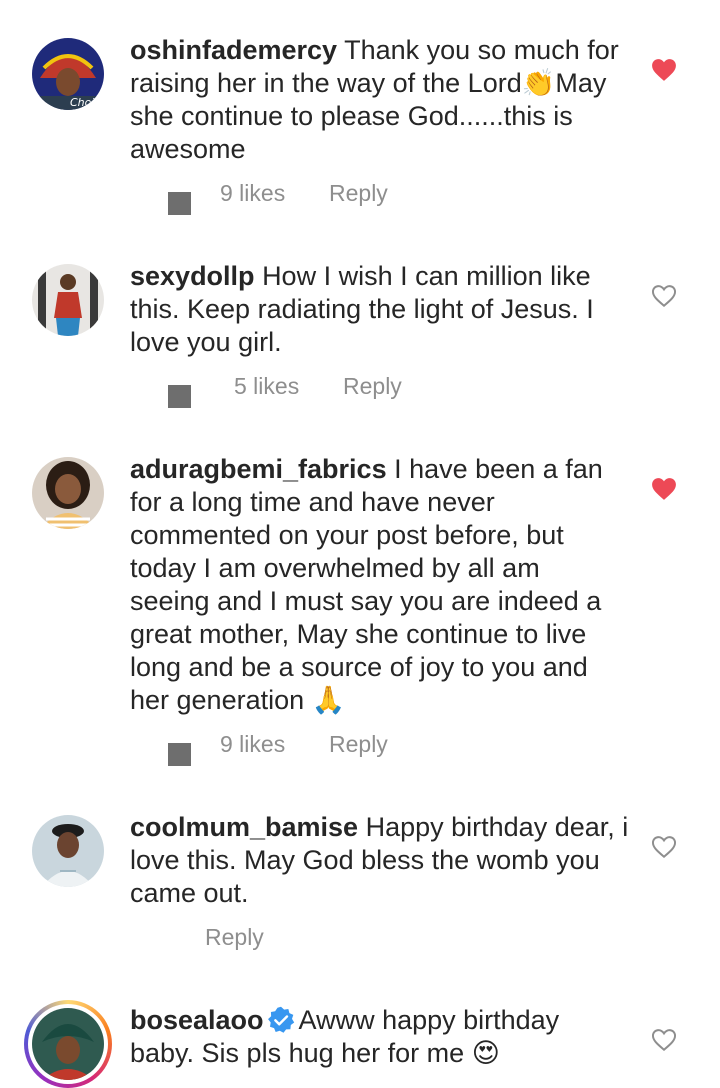  Describe the element at coordinates (68, 74) in the screenshot. I see `avatar: Choice` at that location.